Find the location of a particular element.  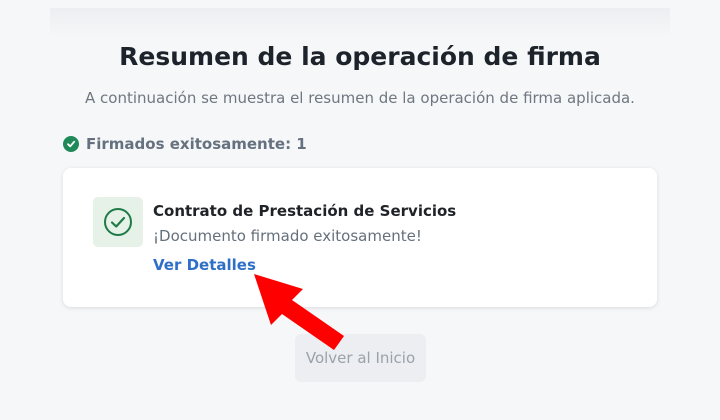

annotation-arrow-icon is located at coordinates (299, 312).